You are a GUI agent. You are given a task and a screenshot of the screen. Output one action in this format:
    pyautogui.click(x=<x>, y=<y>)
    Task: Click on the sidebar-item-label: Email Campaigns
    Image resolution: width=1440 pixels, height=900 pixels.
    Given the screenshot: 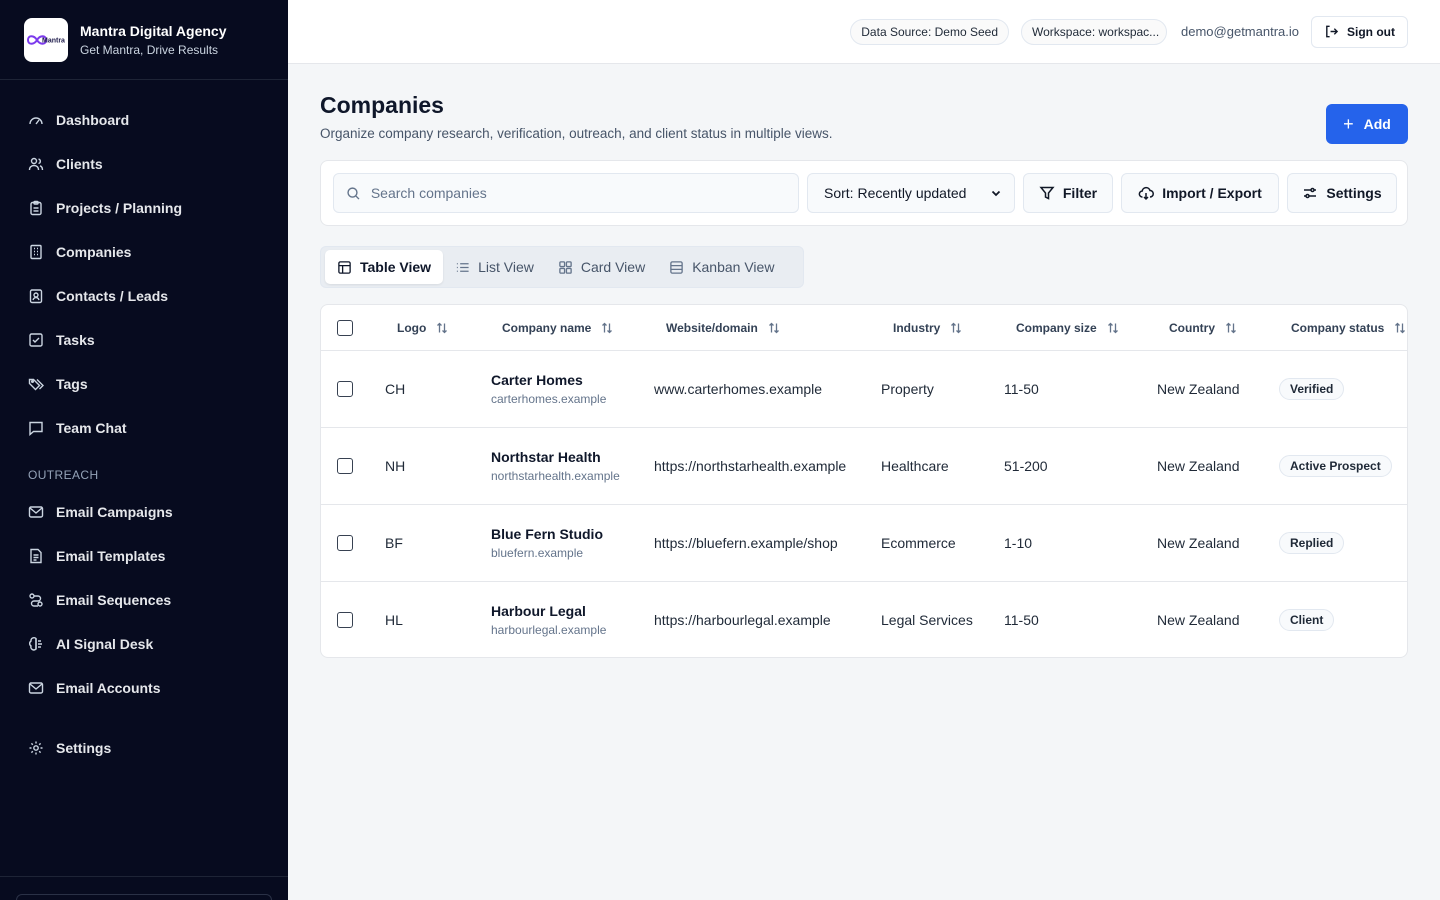 What is the action you would take?
    pyautogui.click(x=114, y=512)
    